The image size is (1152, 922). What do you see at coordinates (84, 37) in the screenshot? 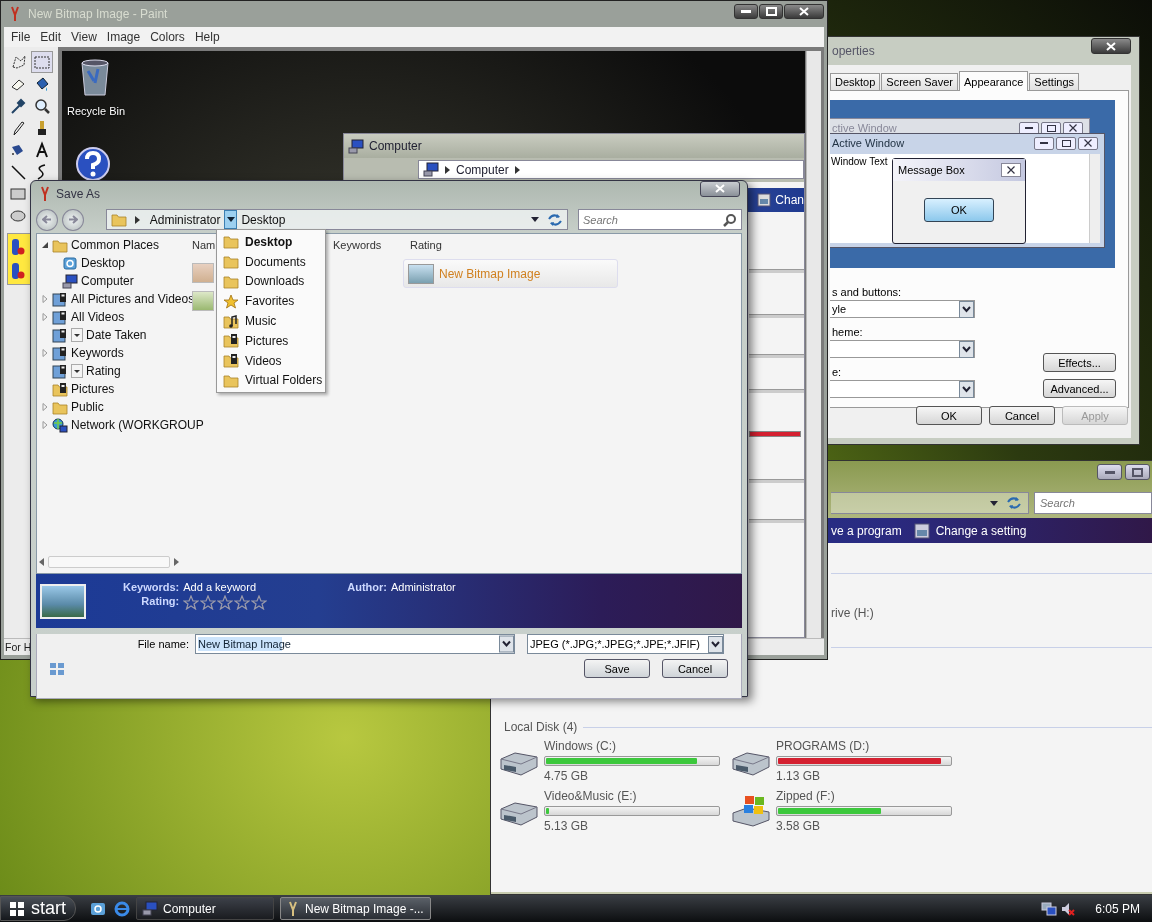
I see `menu-item: View` at bounding box center [84, 37].